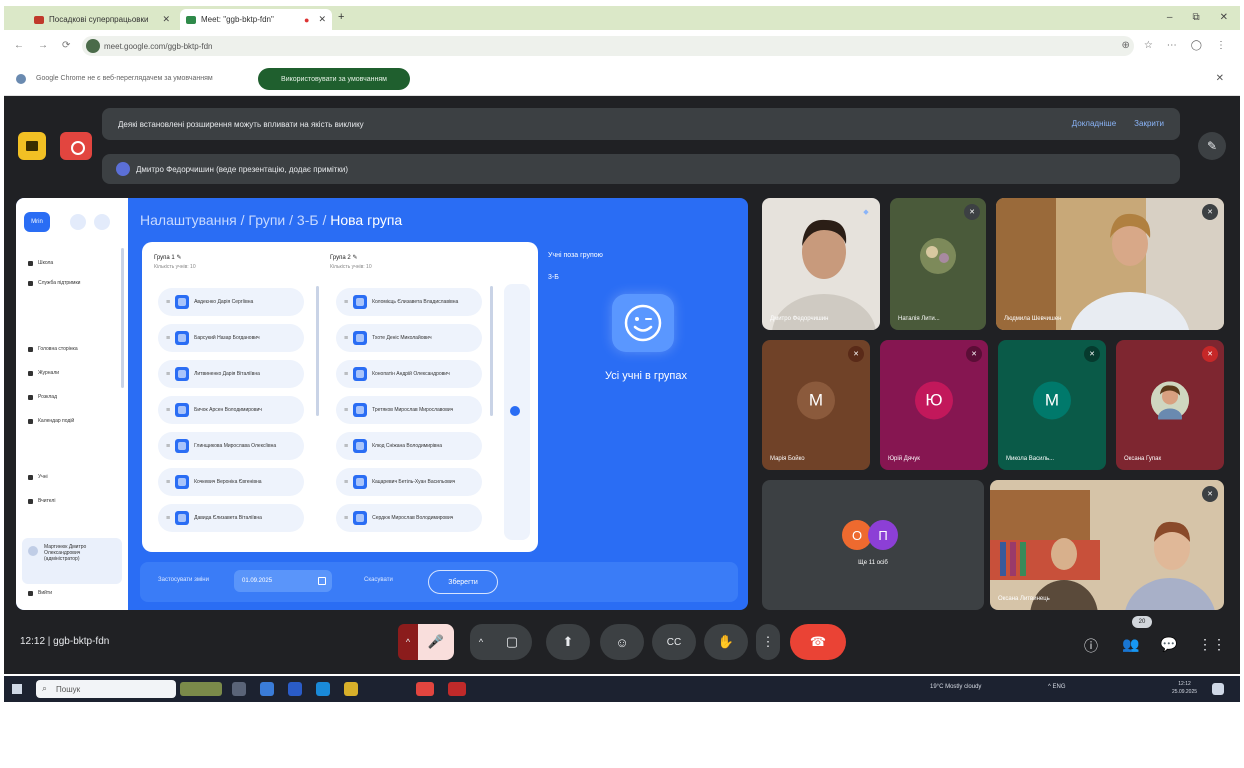 The image size is (1244, 768). What do you see at coordinates (122, 318) in the screenshot?
I see `sidebar-scrollbar` at bounding box center [122, 318].